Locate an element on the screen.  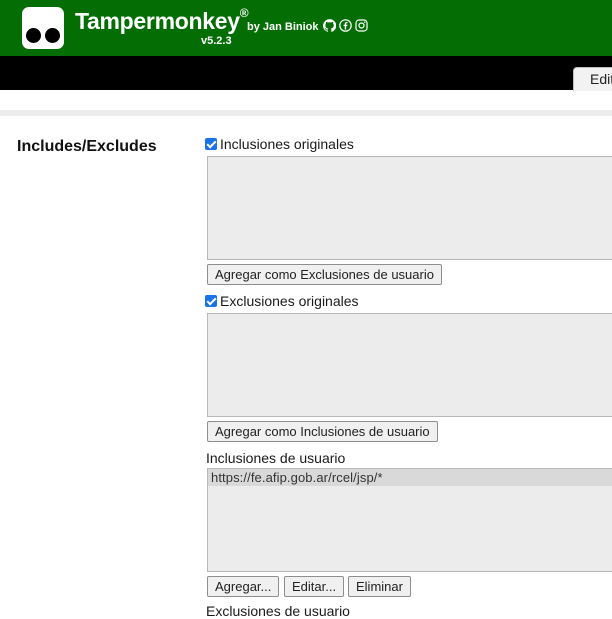
app-header: Tampermonkey® by Jan Biniok v5.2.3 is located at coordinates (306, 28).